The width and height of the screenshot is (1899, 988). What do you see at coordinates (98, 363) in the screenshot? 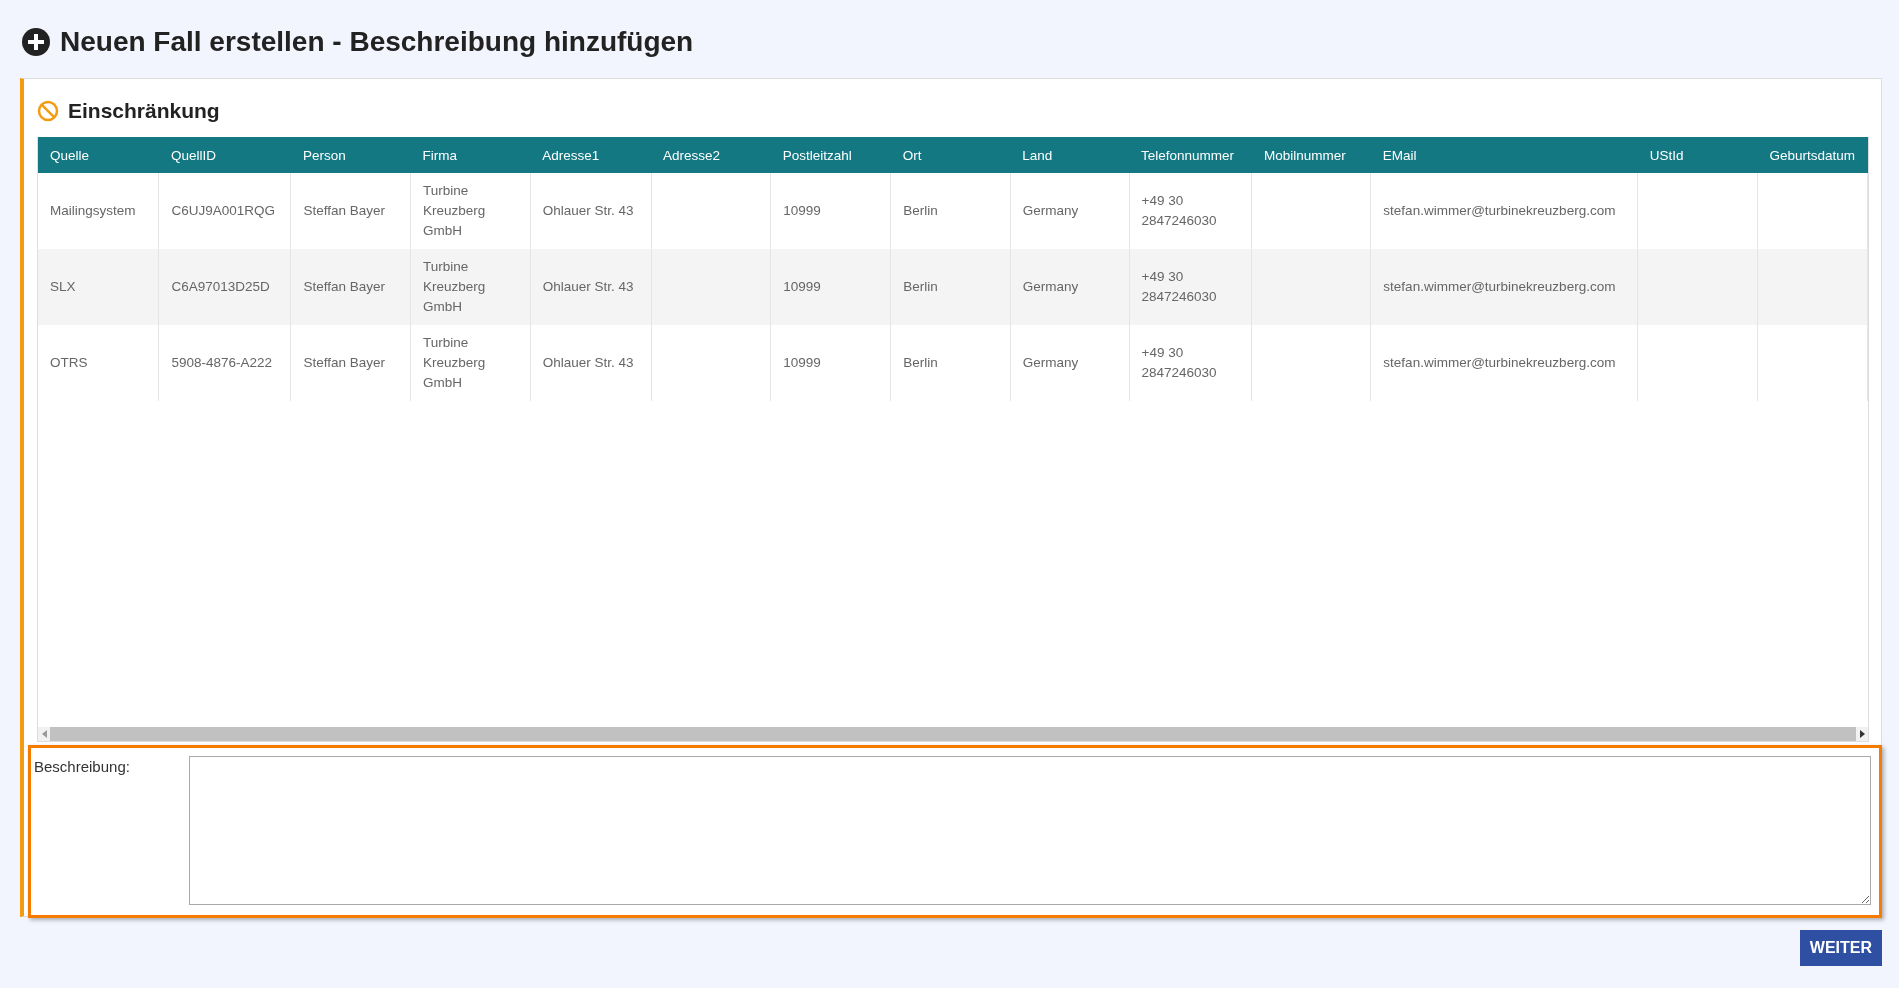
I see `table-cell: OTRS` at bounding box center [98, 363].